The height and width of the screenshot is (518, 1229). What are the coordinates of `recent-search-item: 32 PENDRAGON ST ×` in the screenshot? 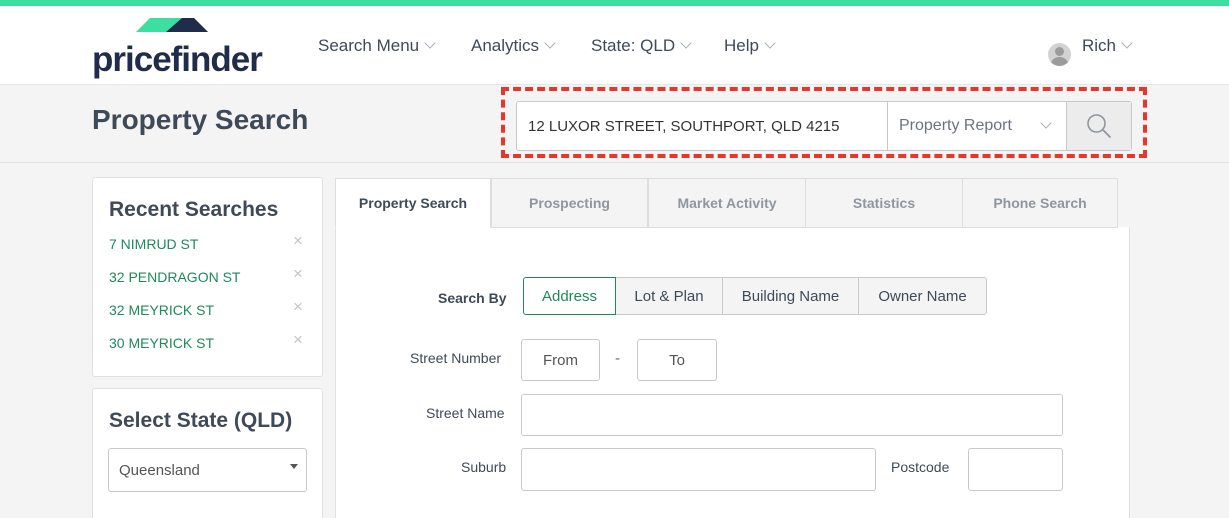 It's located at (209, 278).